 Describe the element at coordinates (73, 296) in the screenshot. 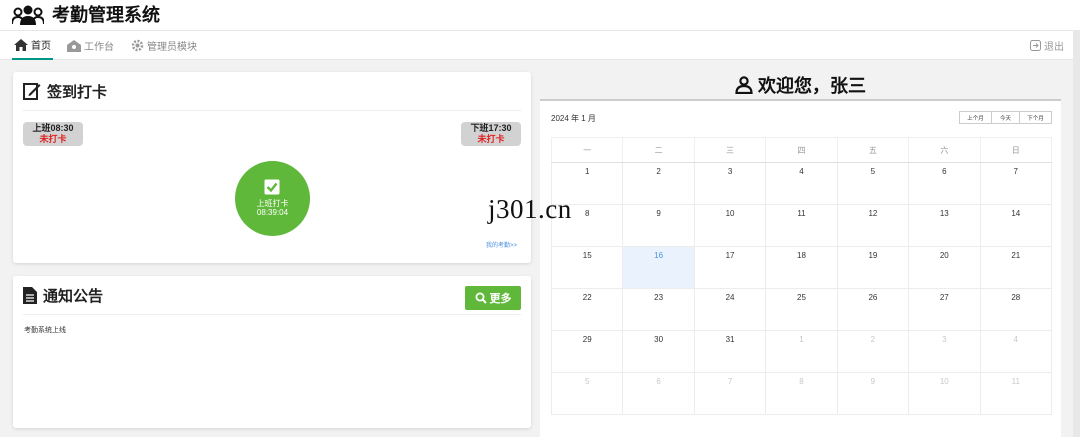

I see `notice-title: 通知公告` at that location.